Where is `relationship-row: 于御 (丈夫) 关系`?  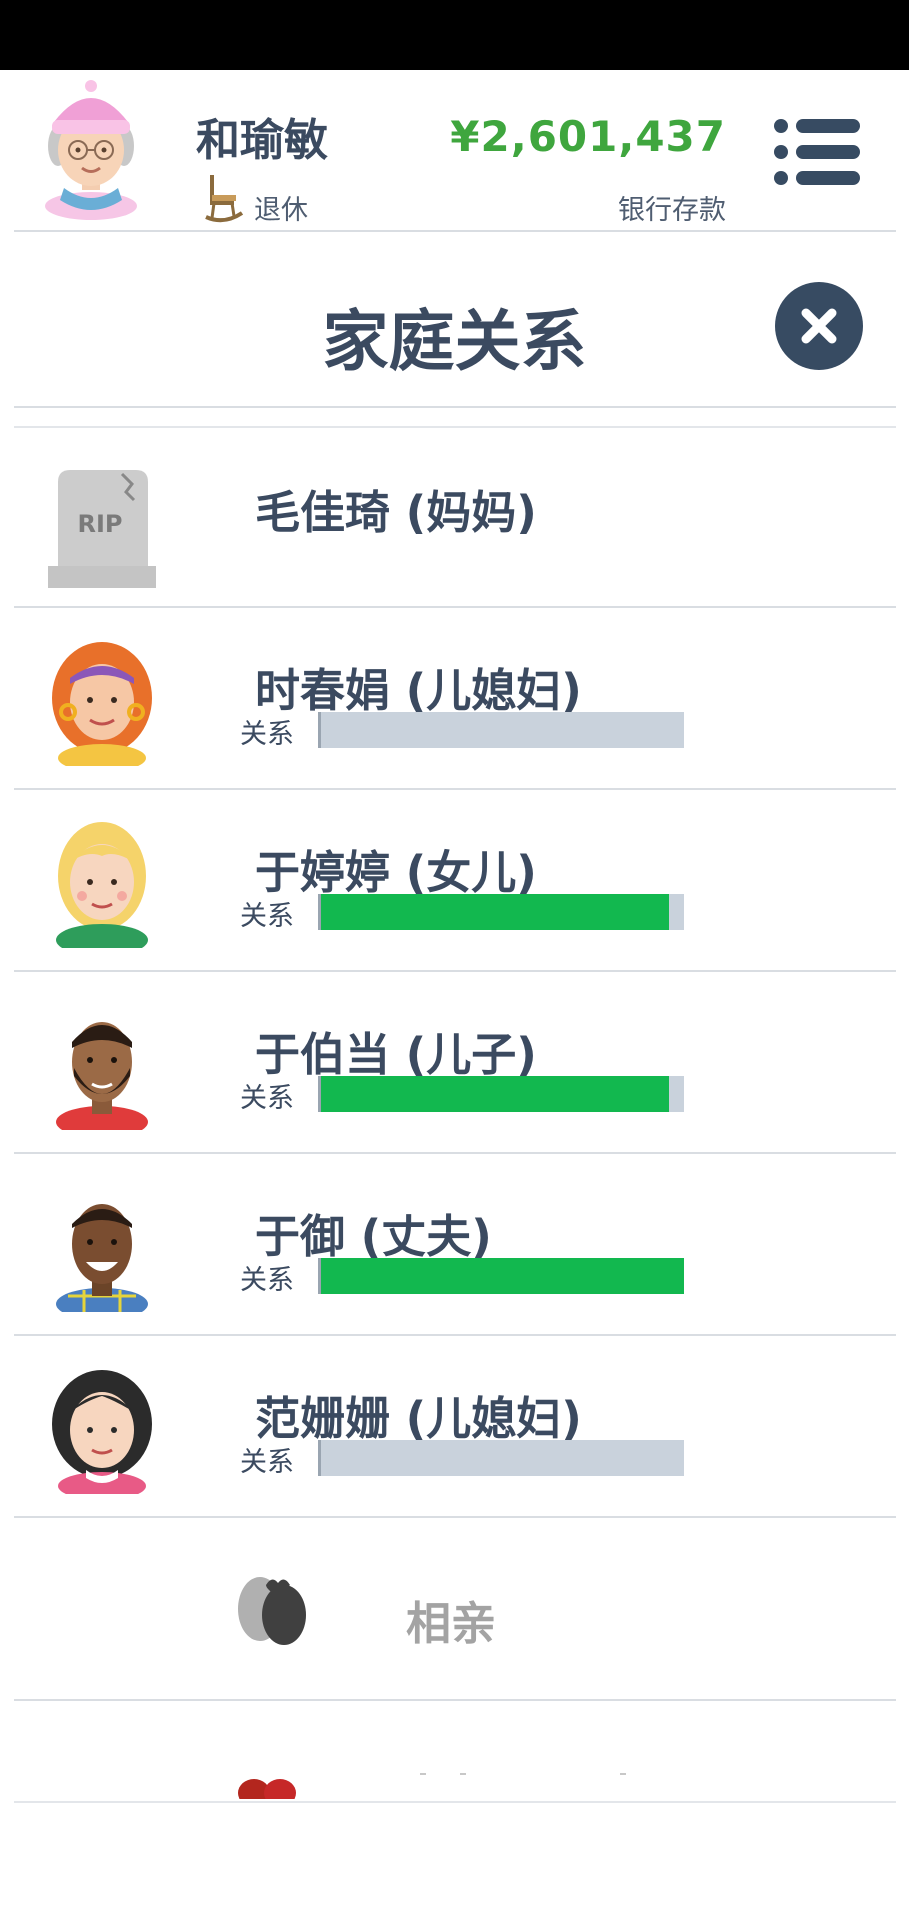
relationship-row: 于御 (丈夫) 关系 is located at coordinates (454, 1245).